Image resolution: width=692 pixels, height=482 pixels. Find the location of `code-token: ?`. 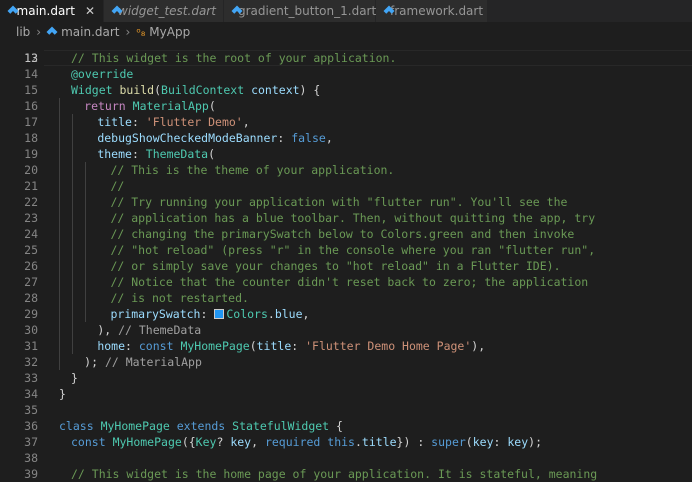

code-token: ? is located at coordinates (223, 442).